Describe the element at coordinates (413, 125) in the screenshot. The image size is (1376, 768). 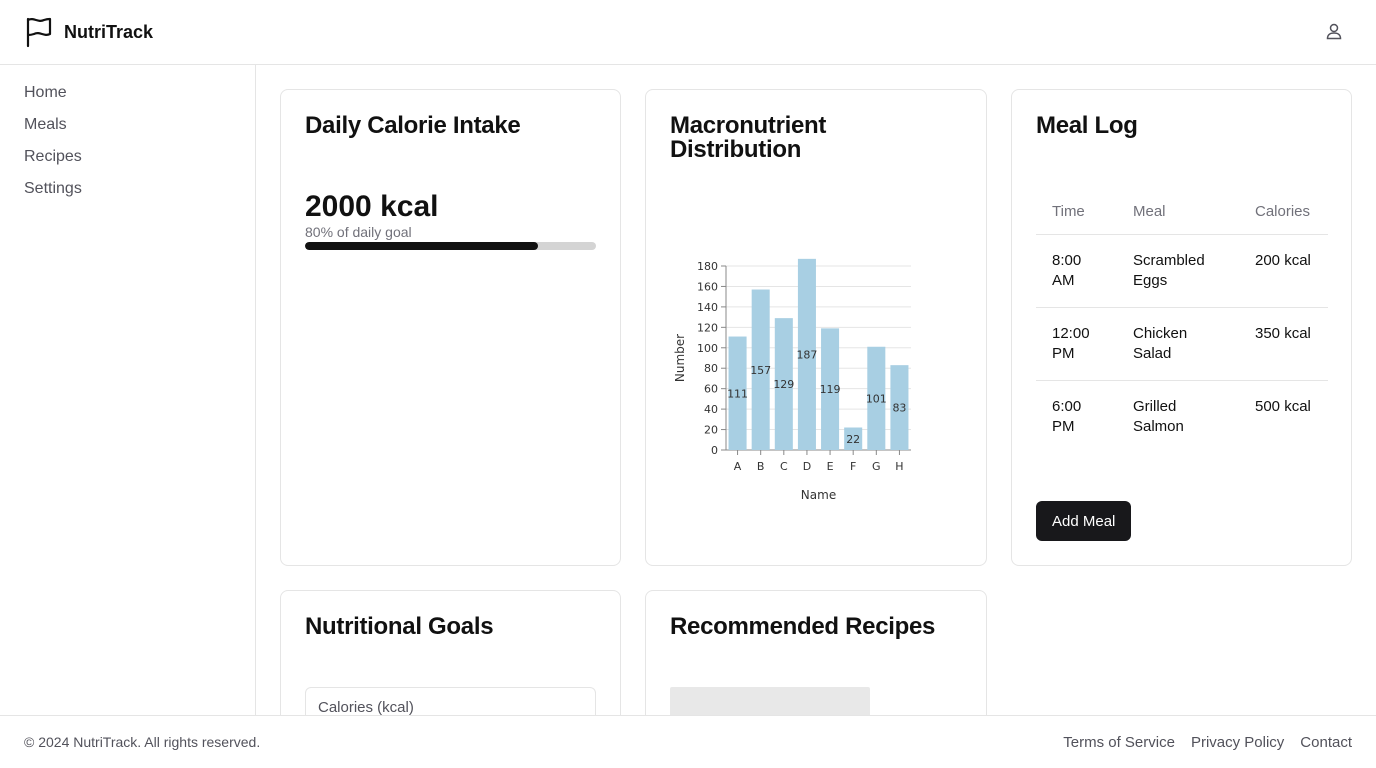
I see `calorie-card-title: Daily Calorie Intake` at that location.